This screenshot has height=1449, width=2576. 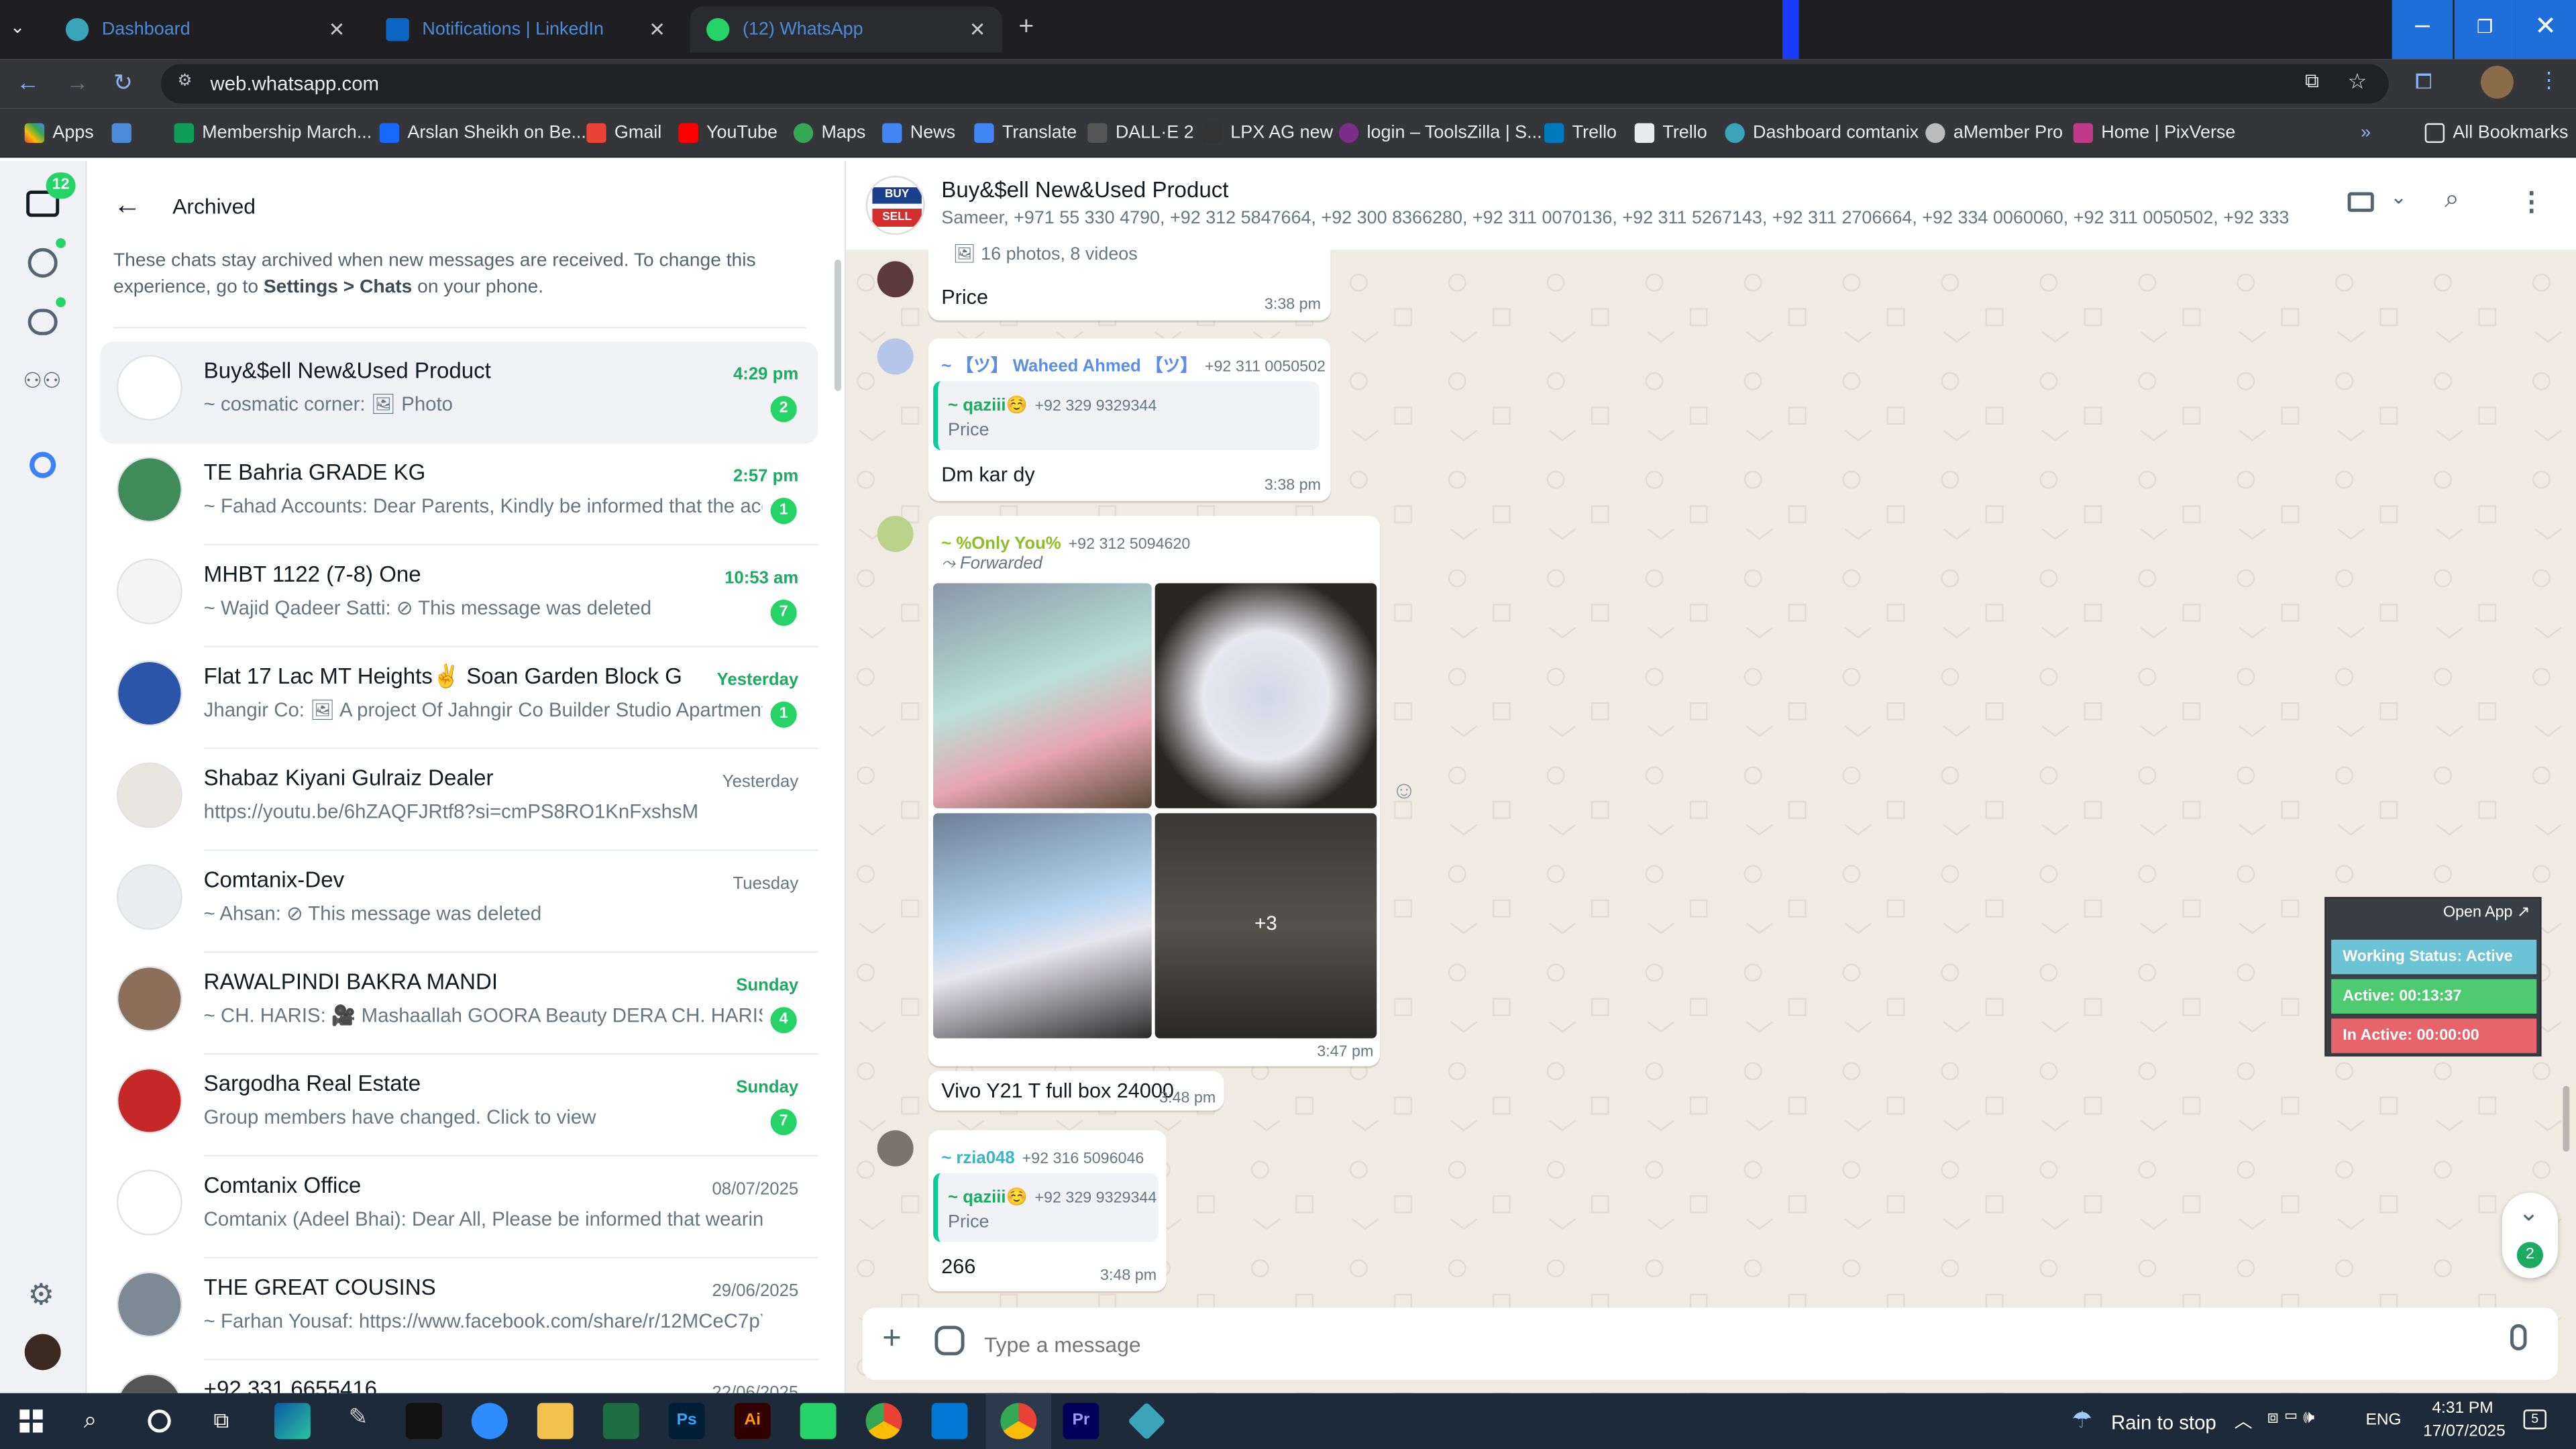 I want to click on bookmark-maps: Maps, so click(x=829, y=133).